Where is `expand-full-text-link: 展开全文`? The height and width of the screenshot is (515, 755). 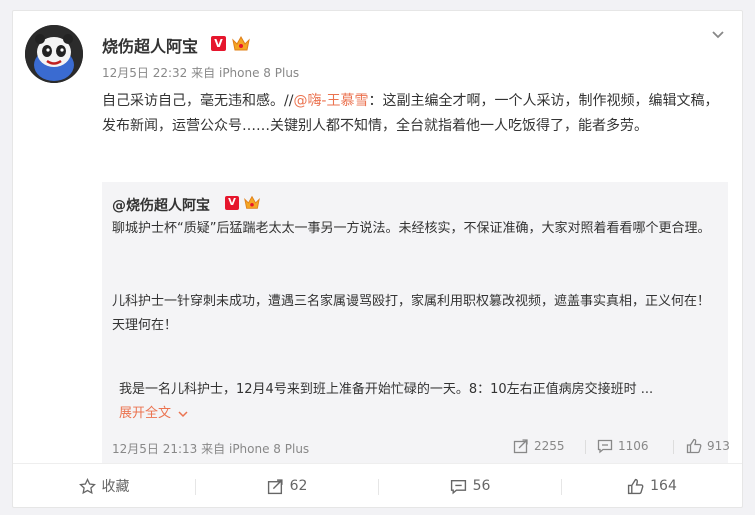 expand-full-text-link: 展开全文 is located at coordinates (153, 411).